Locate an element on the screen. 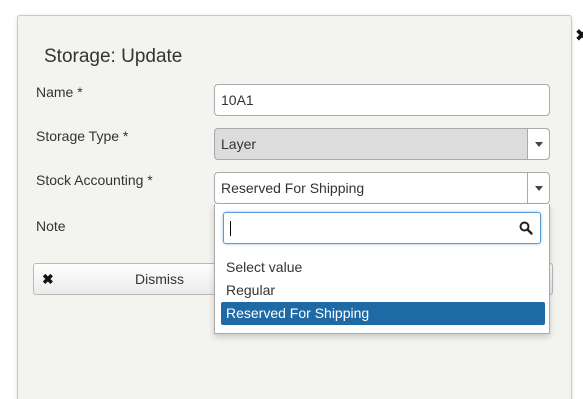 The width and height of the screenshot is (583, 399). storage-type-dropdown-button is located at coordinates (538, 144).